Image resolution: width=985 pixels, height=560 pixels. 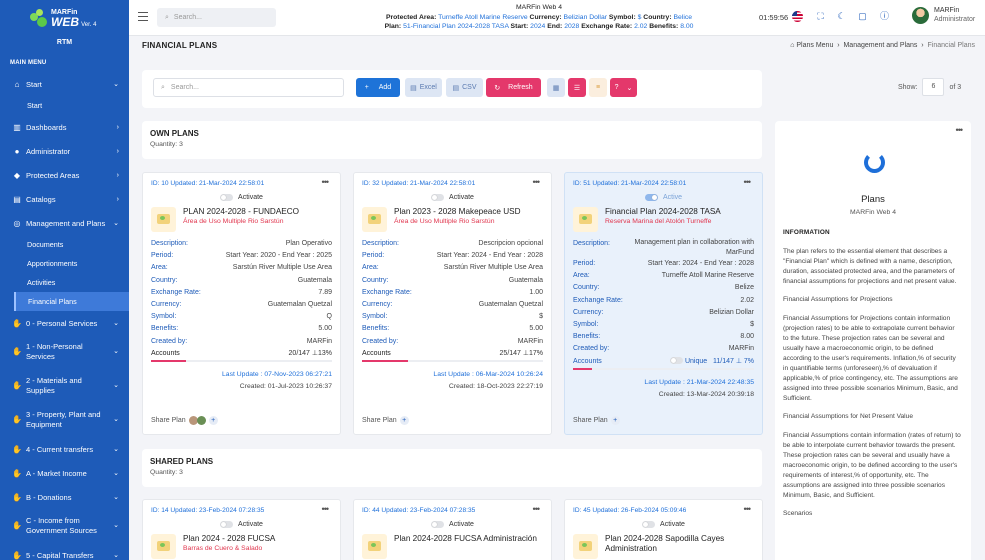 I want to click on menu-item-protected-areas: ◆ Protected Areas ›, so click(x=64, y=175).